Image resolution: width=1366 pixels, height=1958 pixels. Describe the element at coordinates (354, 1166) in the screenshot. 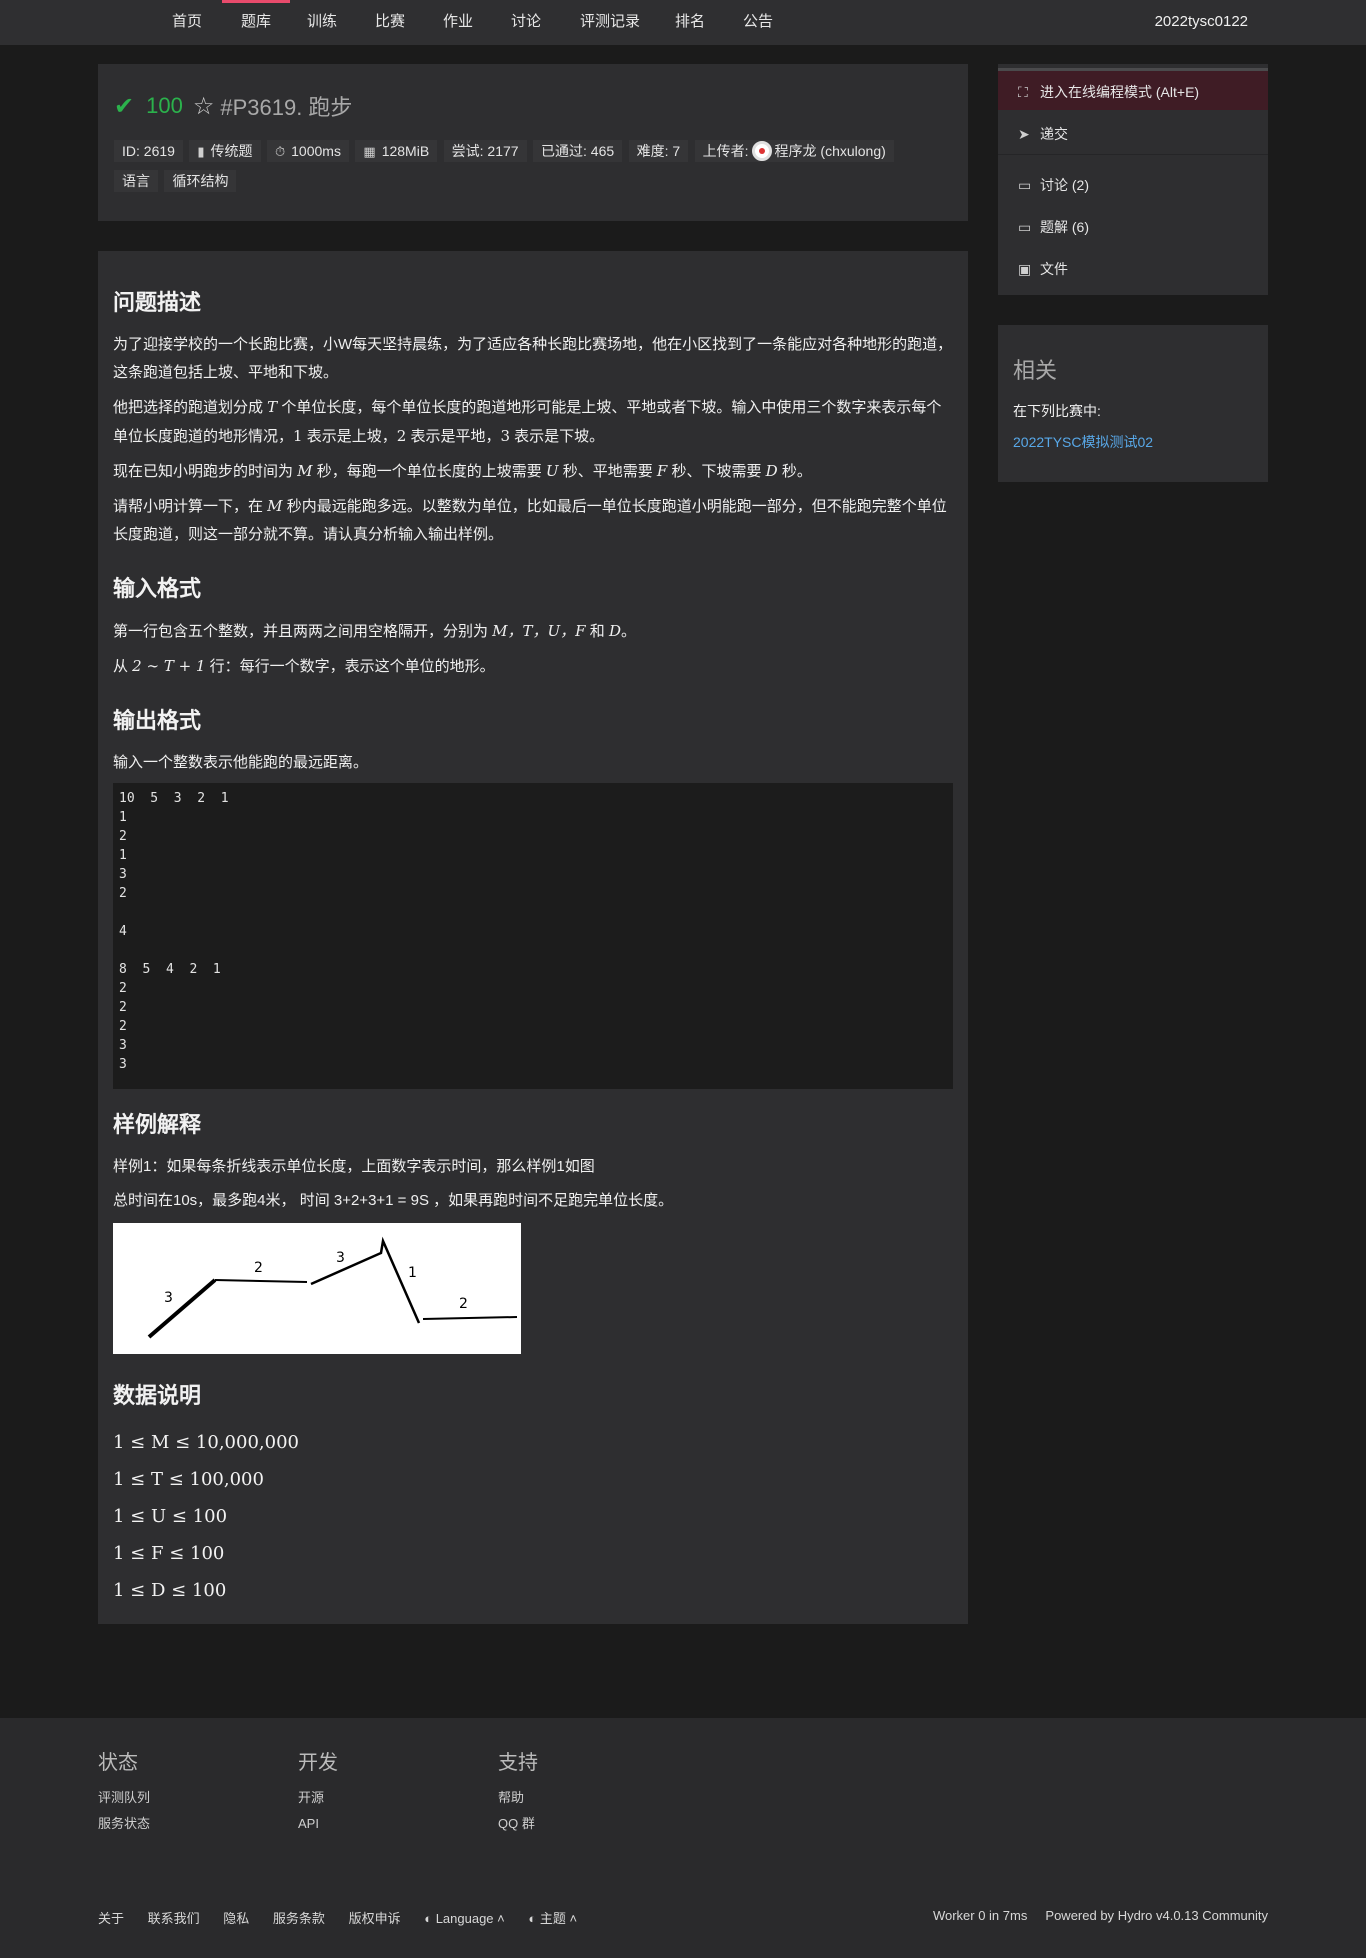

I see `explain-paragraph-1: 样例1：如果每条折线表示单位长度，上面数字表示时间，那么样例1如图` at that location.